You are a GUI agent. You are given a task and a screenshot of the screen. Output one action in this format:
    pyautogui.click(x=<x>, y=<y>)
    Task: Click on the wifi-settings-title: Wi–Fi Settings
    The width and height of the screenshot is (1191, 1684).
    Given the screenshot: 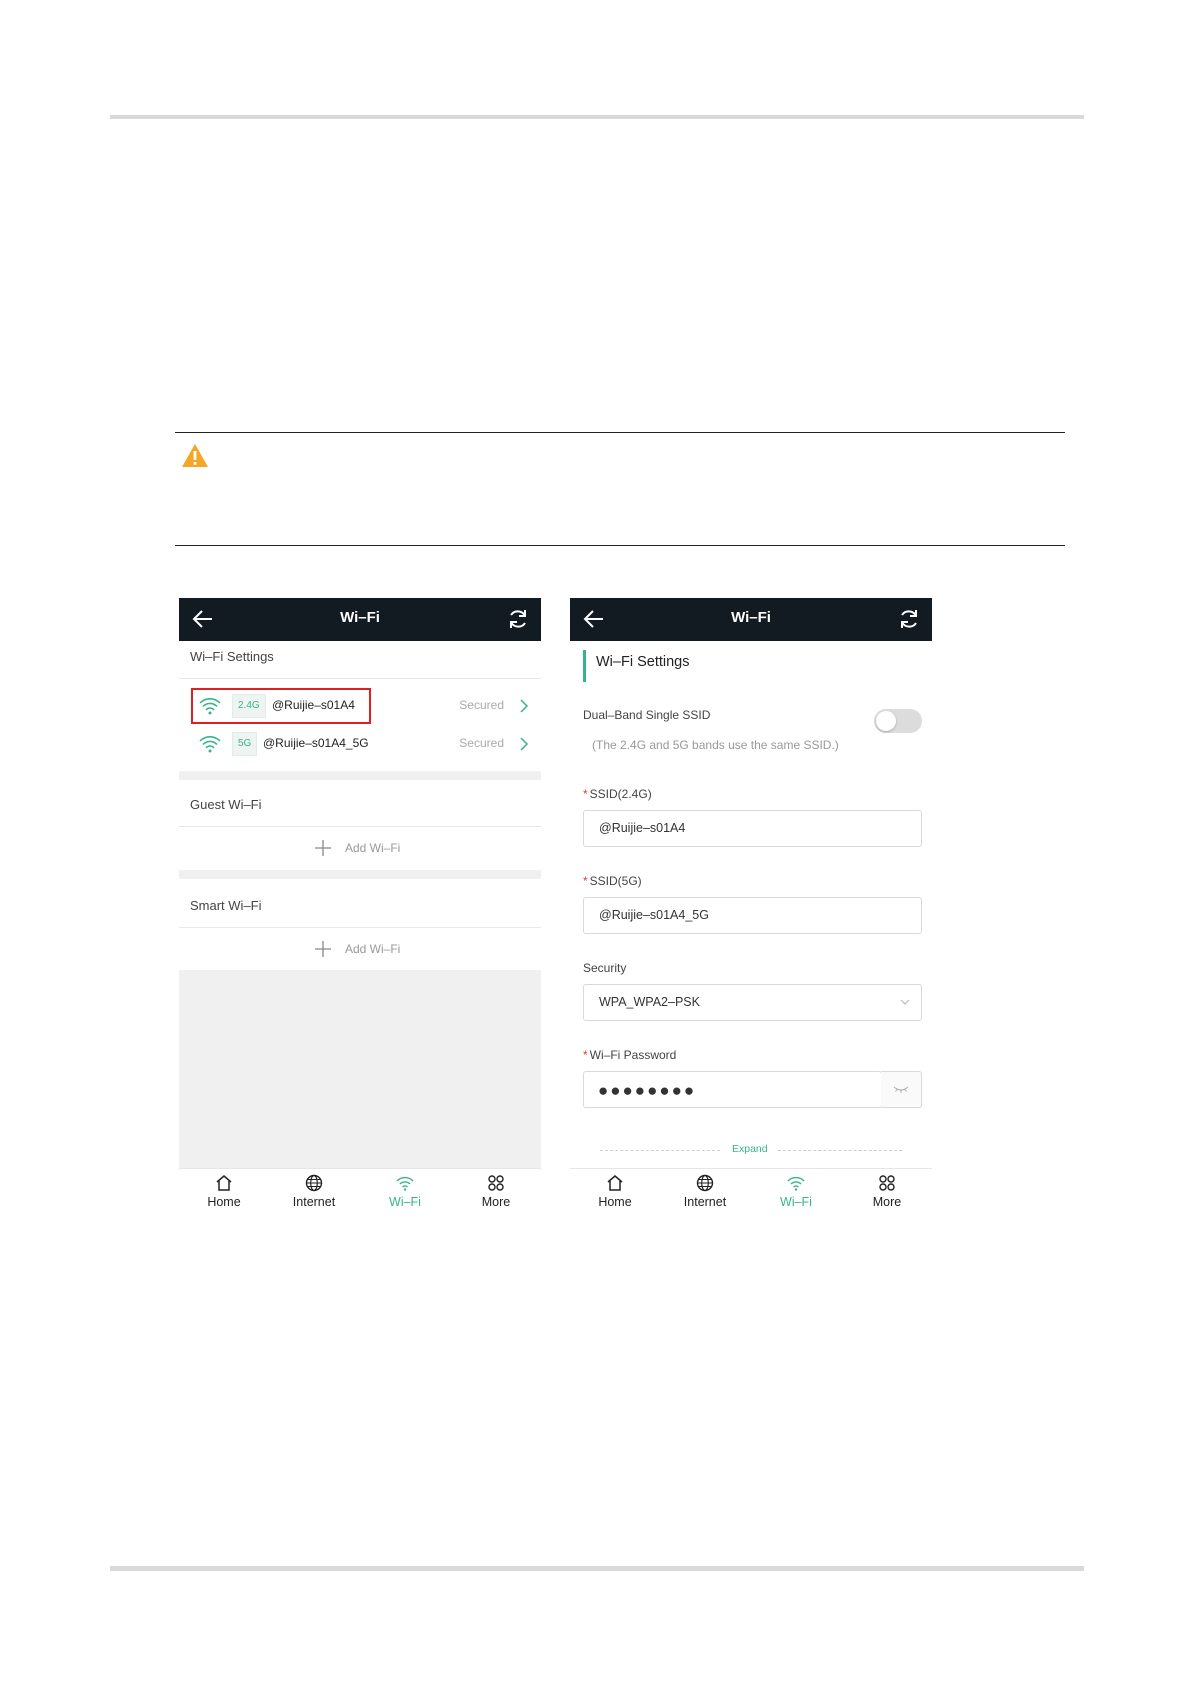 What is the action you would take?
    pyautogui.click(x=232, y=656)
    